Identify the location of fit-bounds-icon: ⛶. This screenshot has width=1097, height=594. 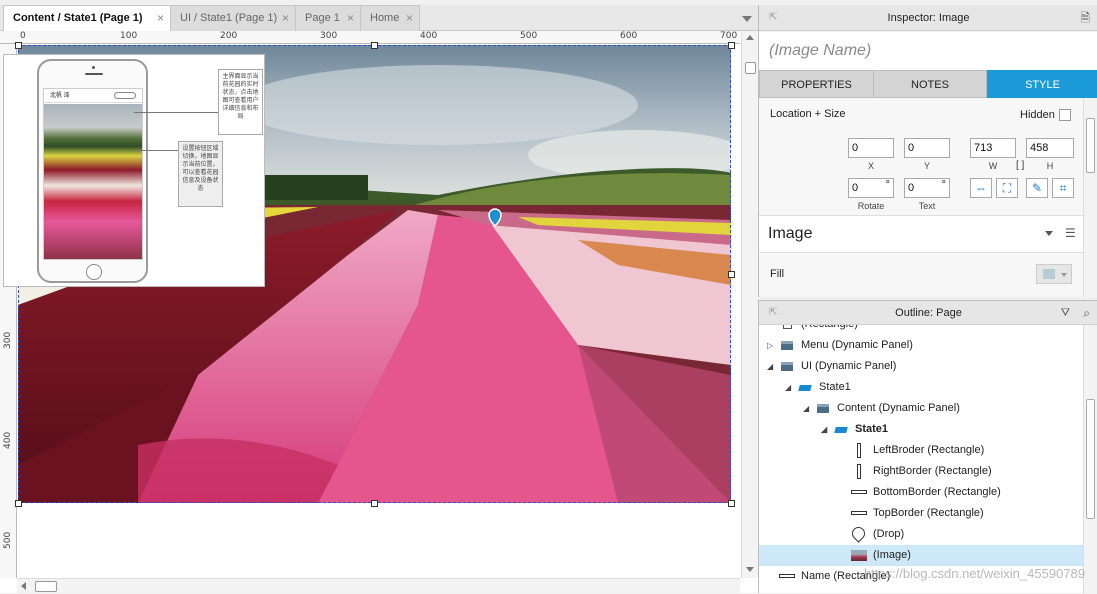
(1007, 188).